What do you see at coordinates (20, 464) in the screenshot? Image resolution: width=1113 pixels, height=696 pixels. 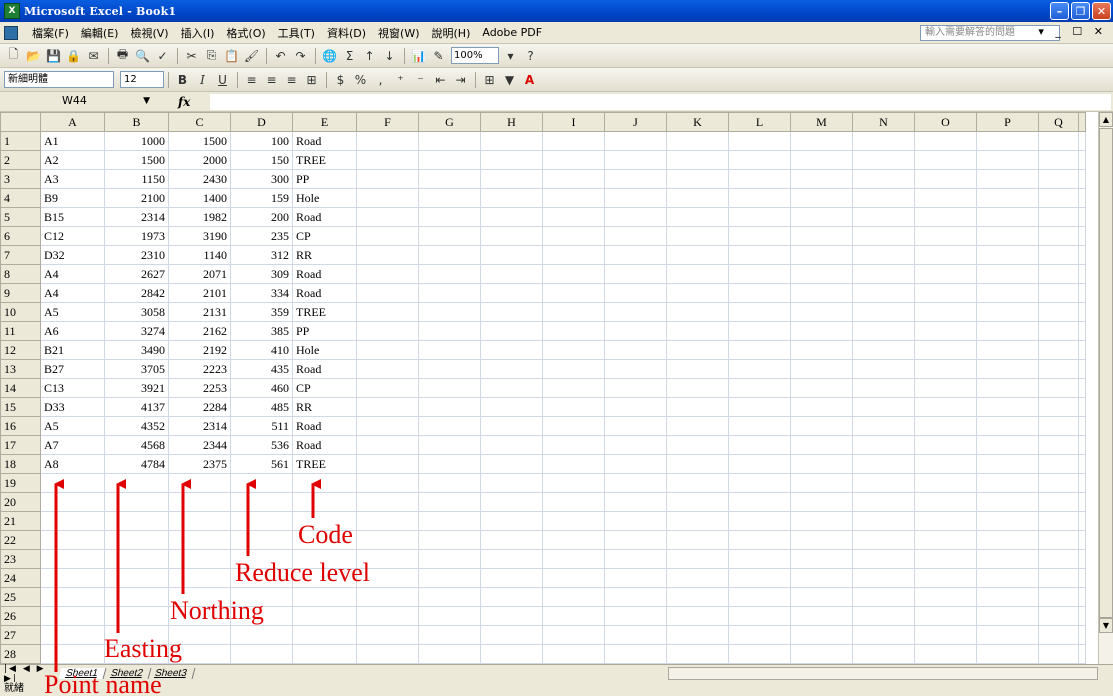 I see `row-header: 18` at bounding box center [20, 464].